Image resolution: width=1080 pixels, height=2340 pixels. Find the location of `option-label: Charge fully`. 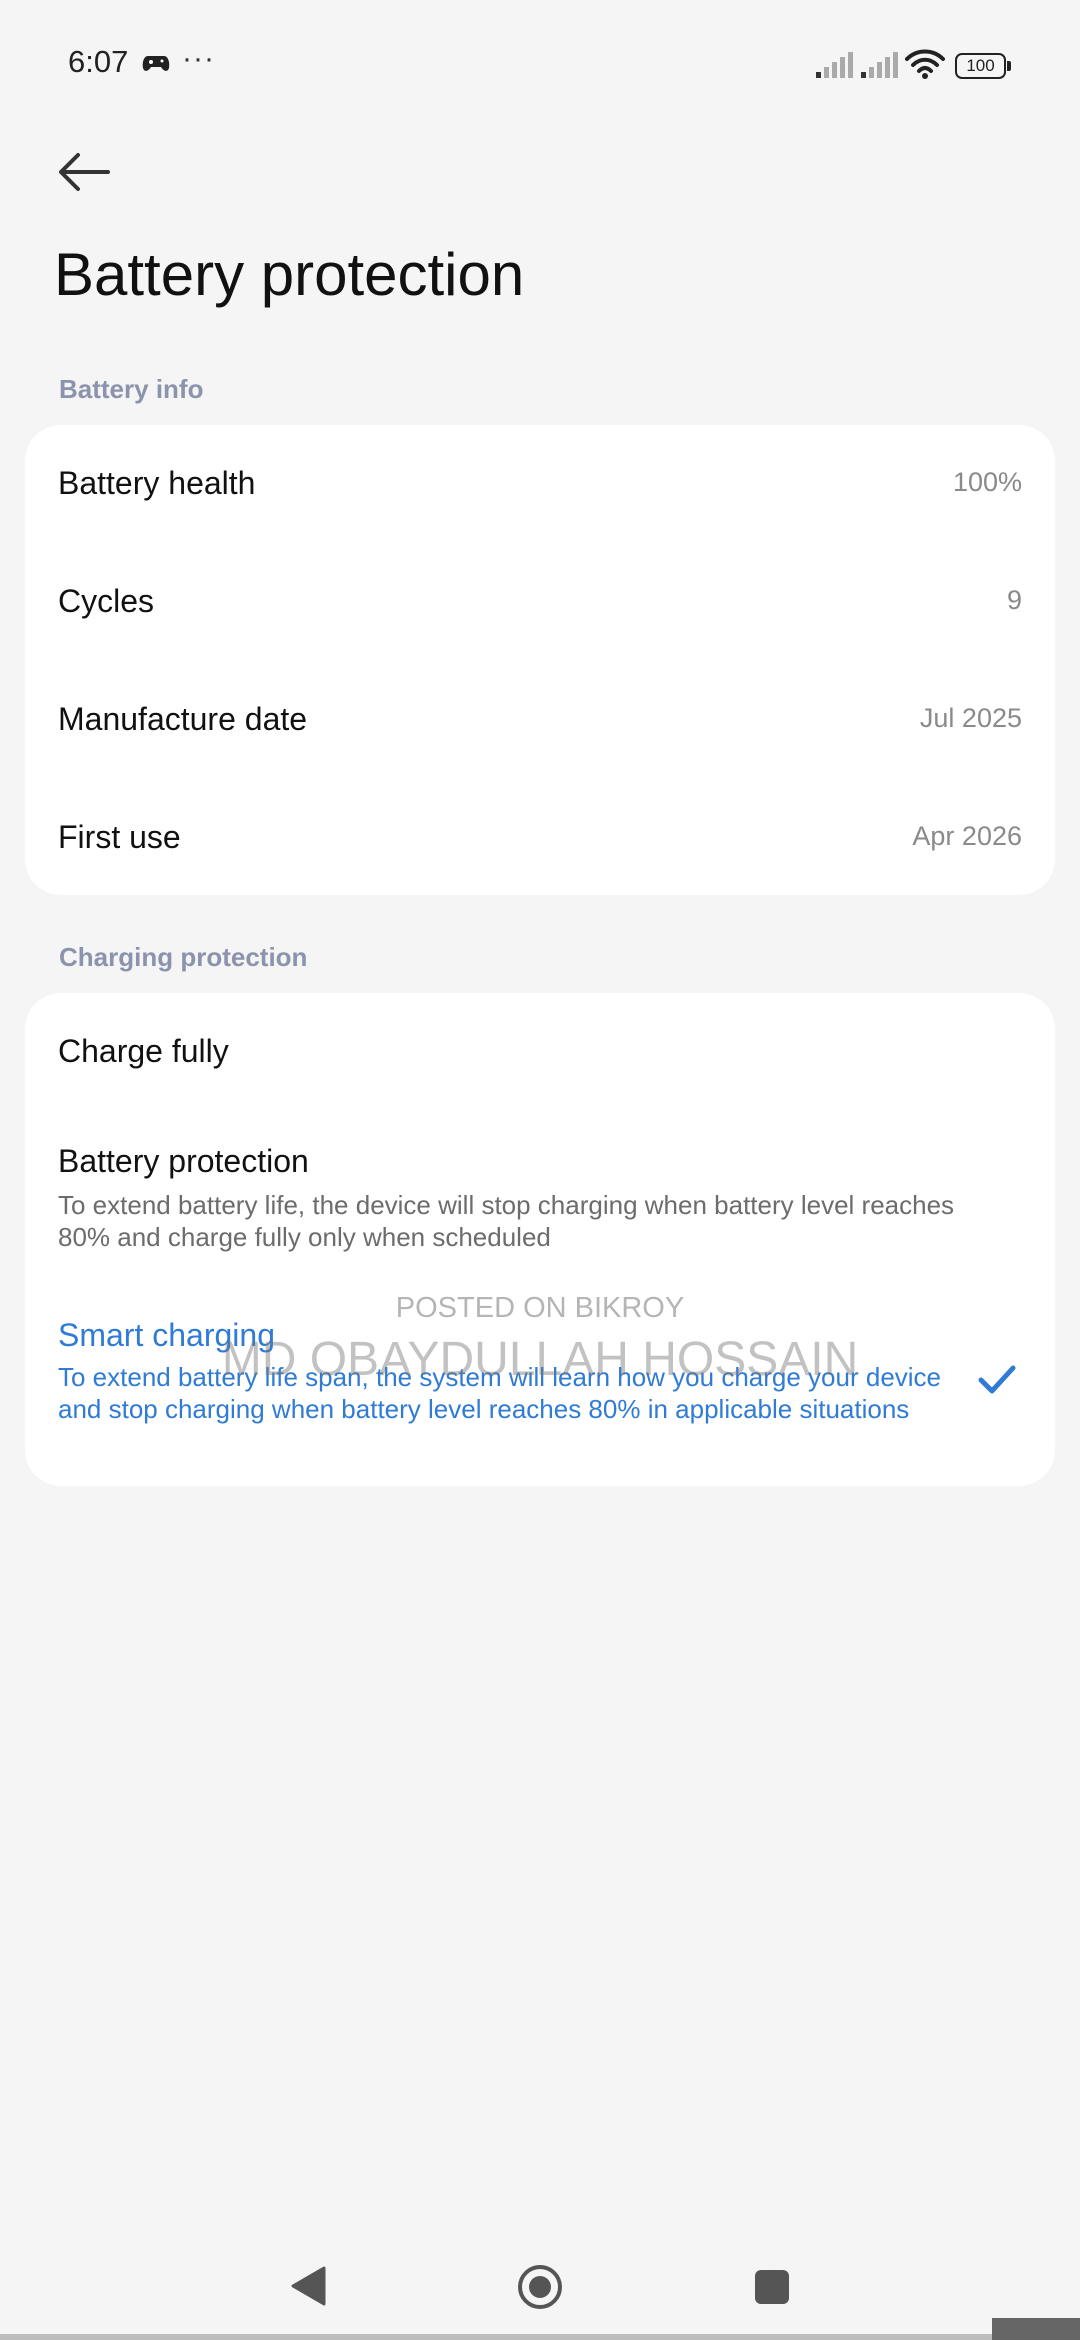

option-label: Charge fully is located at coordinates (143, 1051).